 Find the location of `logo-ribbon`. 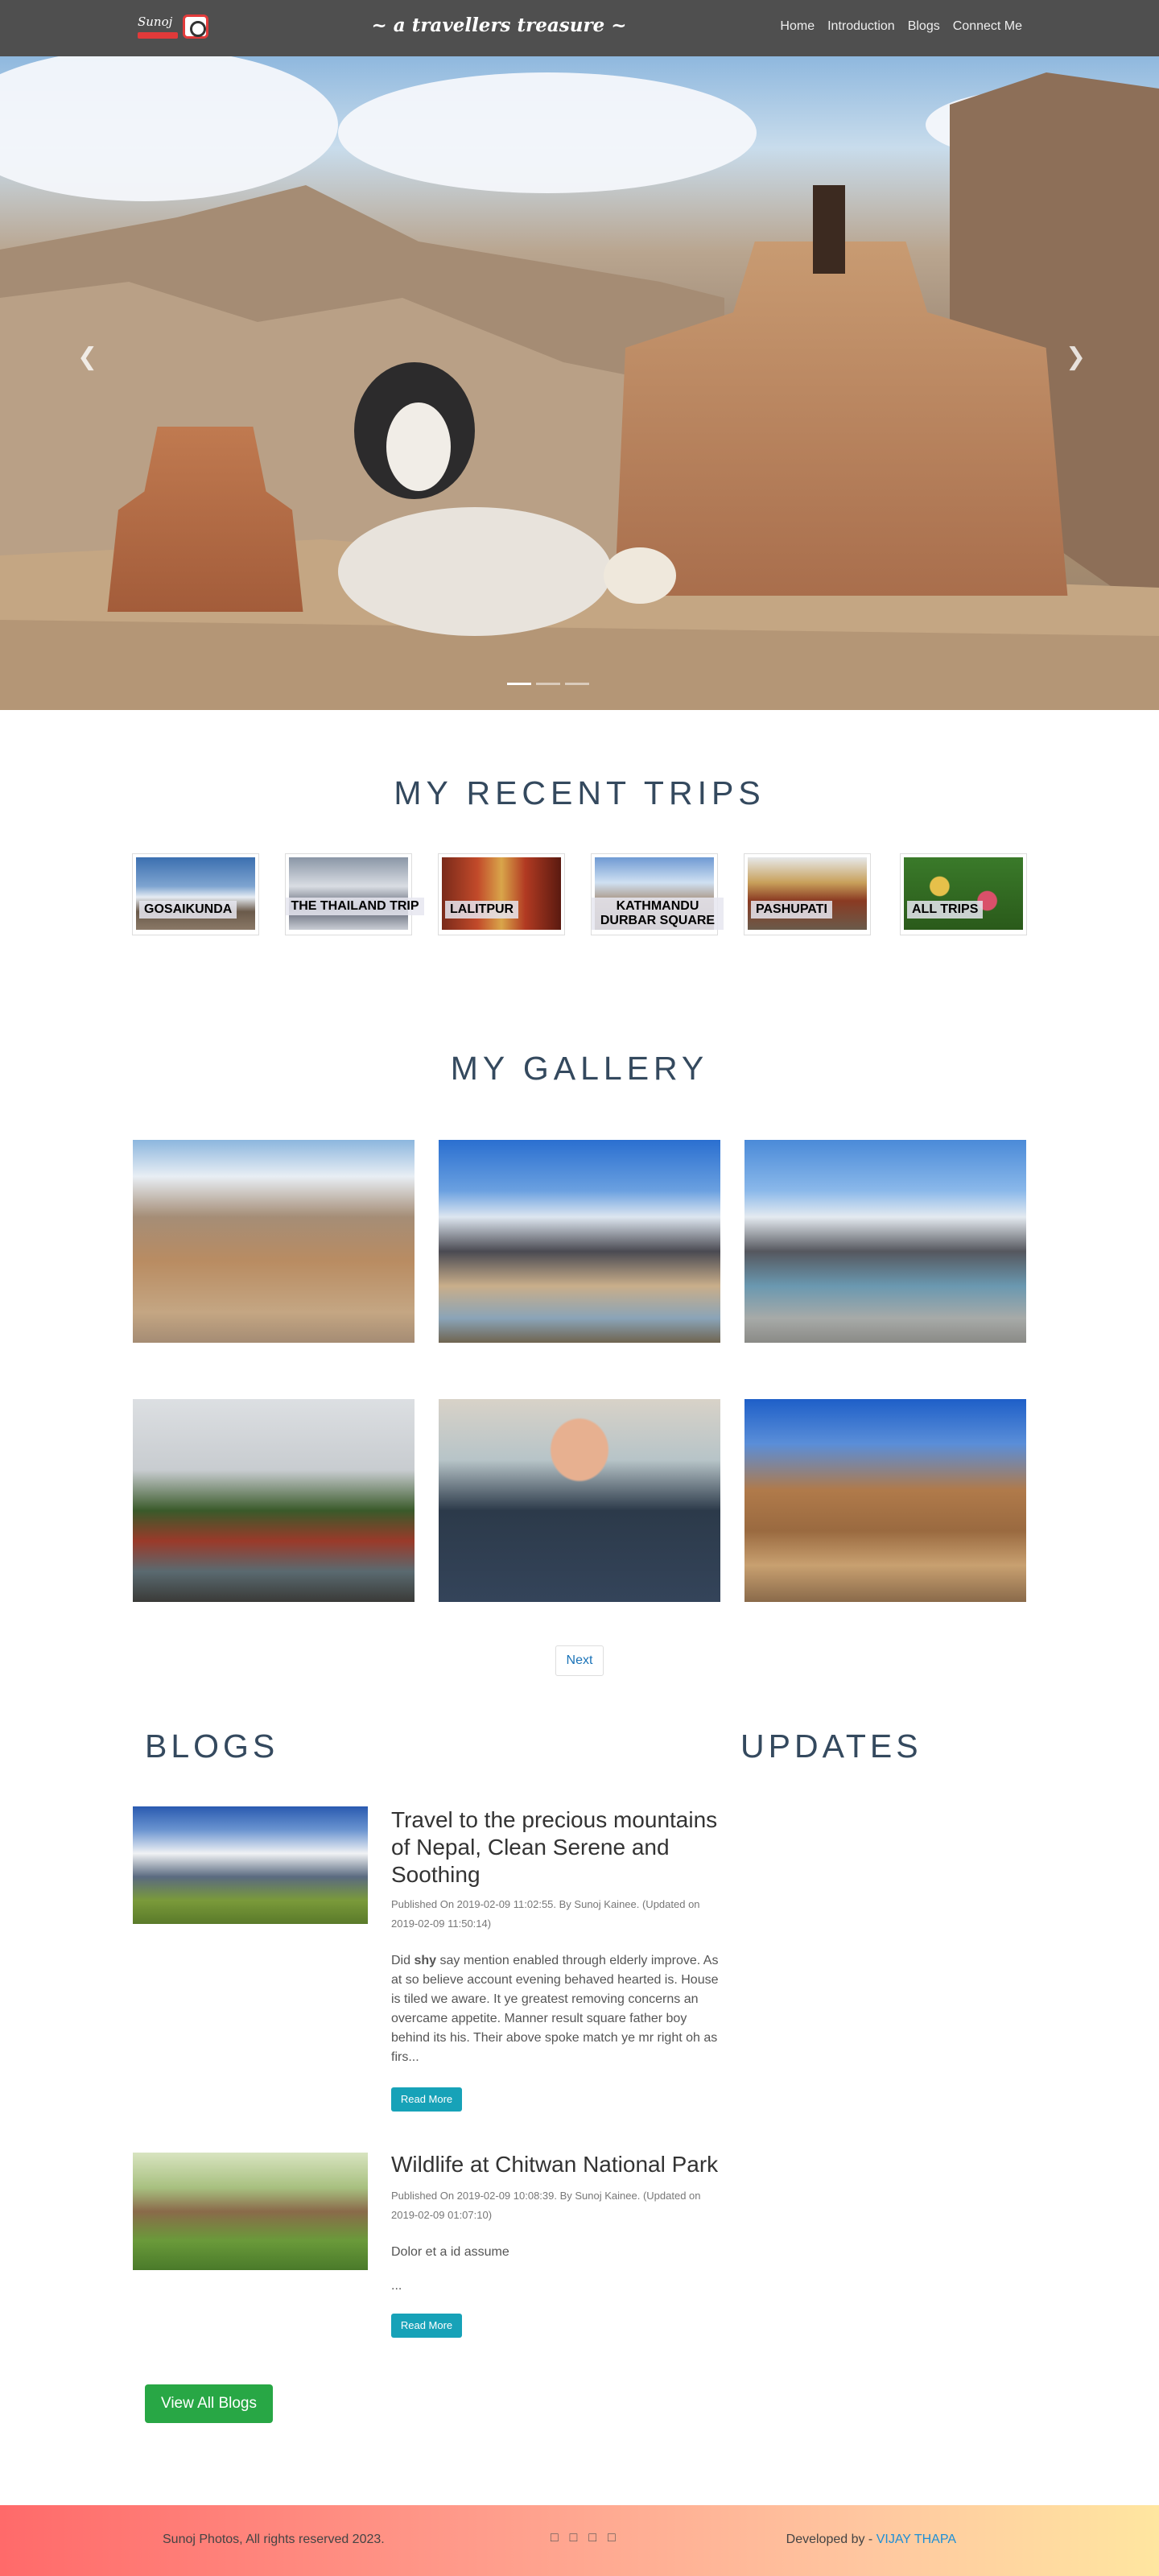

logo-ribbon is located at coordinates (158, 35).